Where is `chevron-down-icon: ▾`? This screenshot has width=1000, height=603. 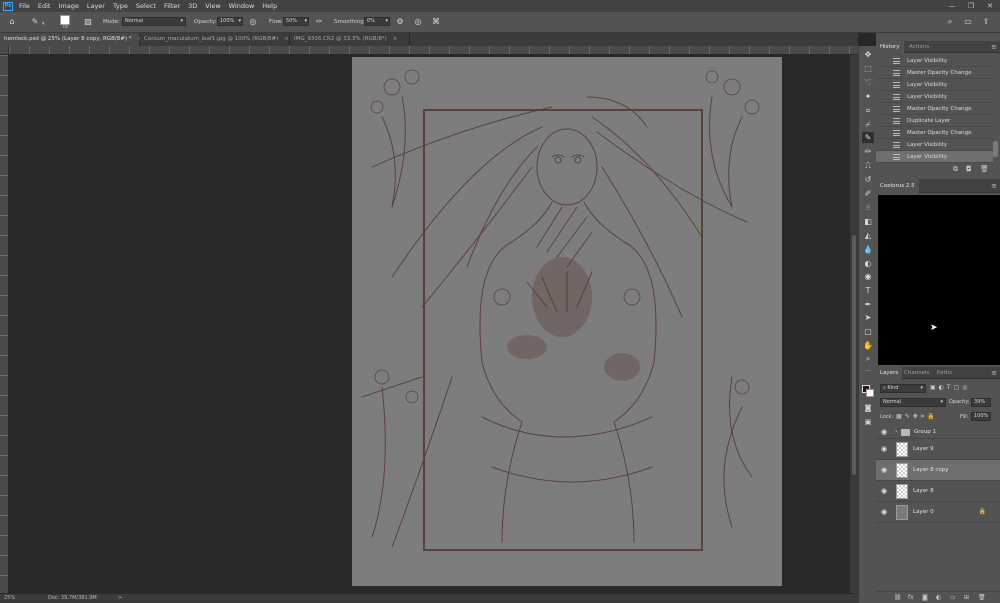
chevron-down-icon: ▾ is located at coordinates (43, 24).